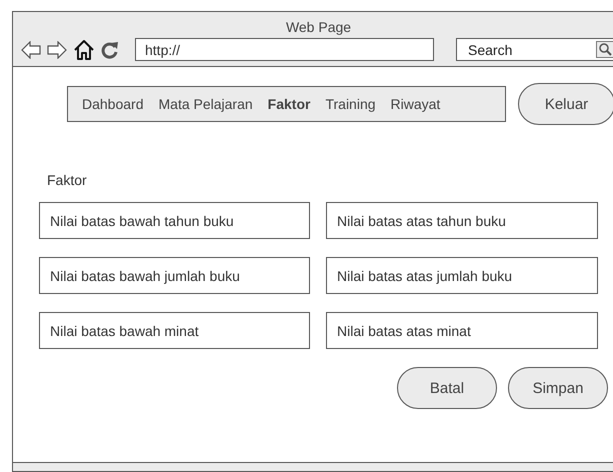 This screenshot has height=472, width=613. Describe the element at coordinates (462, 330) in the screenshot. I see `input-field: Nilai batas atas minat` at that location.